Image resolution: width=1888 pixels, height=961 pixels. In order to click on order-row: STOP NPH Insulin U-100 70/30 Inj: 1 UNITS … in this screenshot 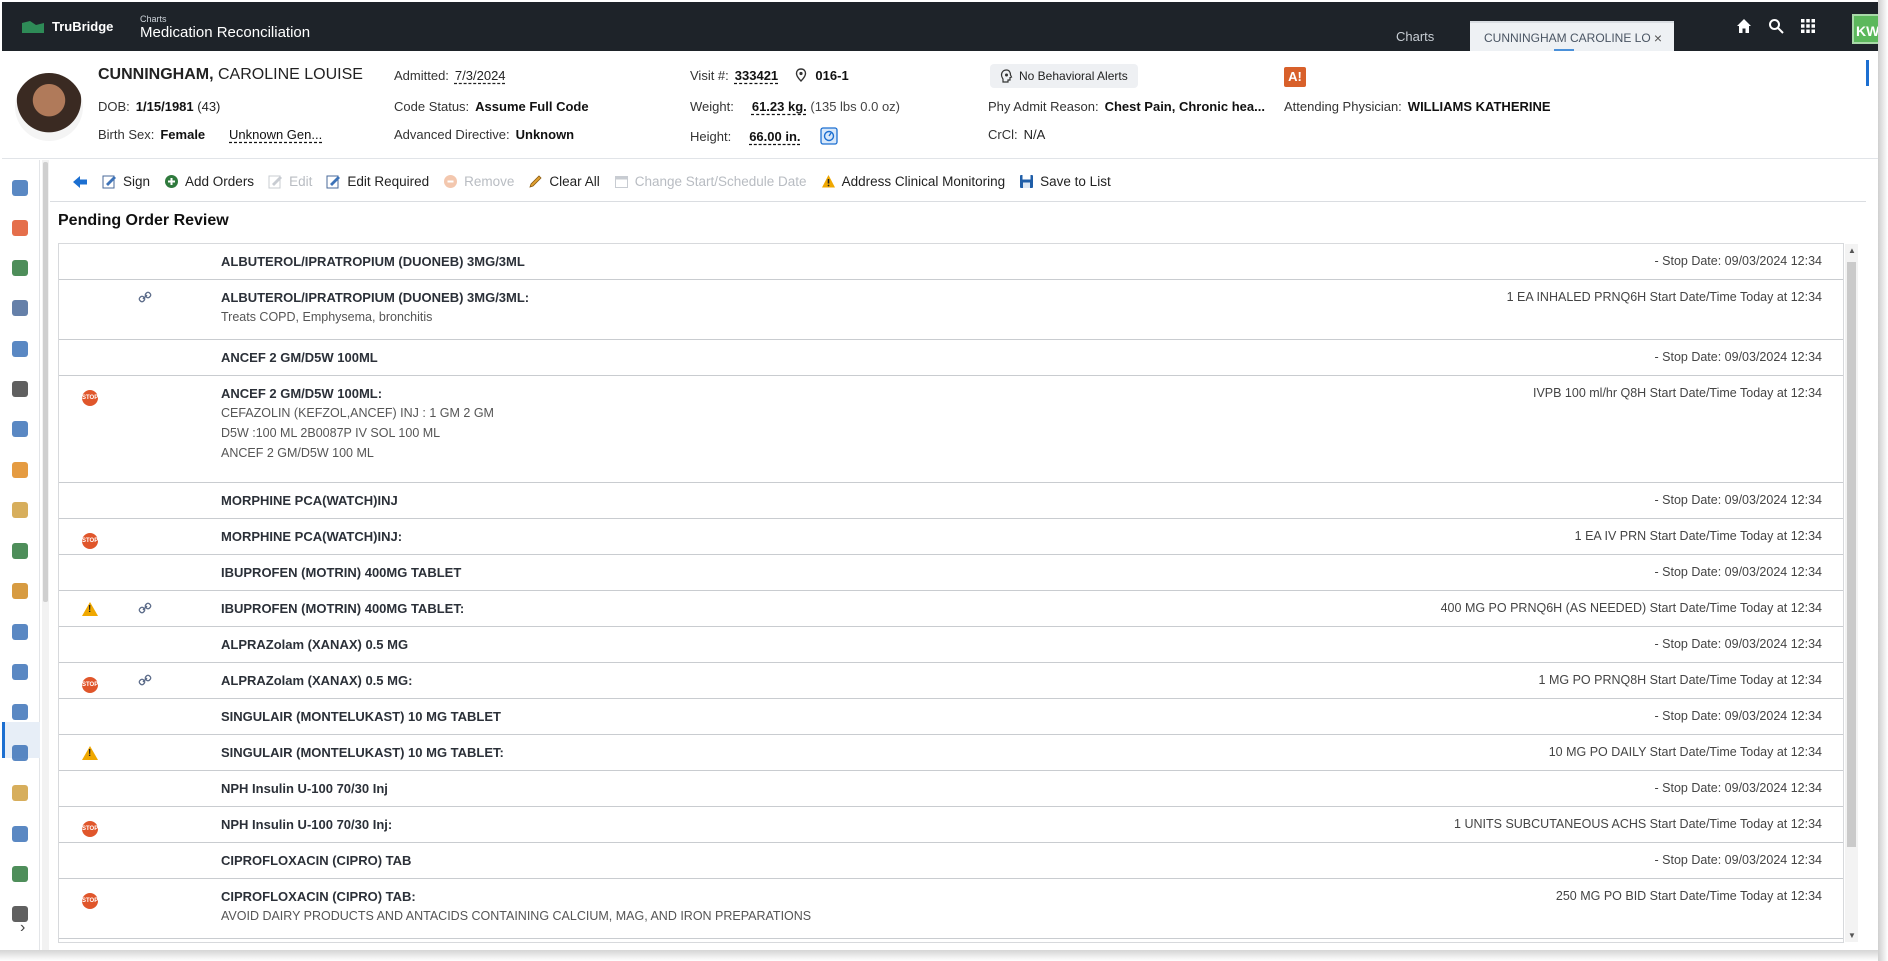, I will do `click(951, 825)`.